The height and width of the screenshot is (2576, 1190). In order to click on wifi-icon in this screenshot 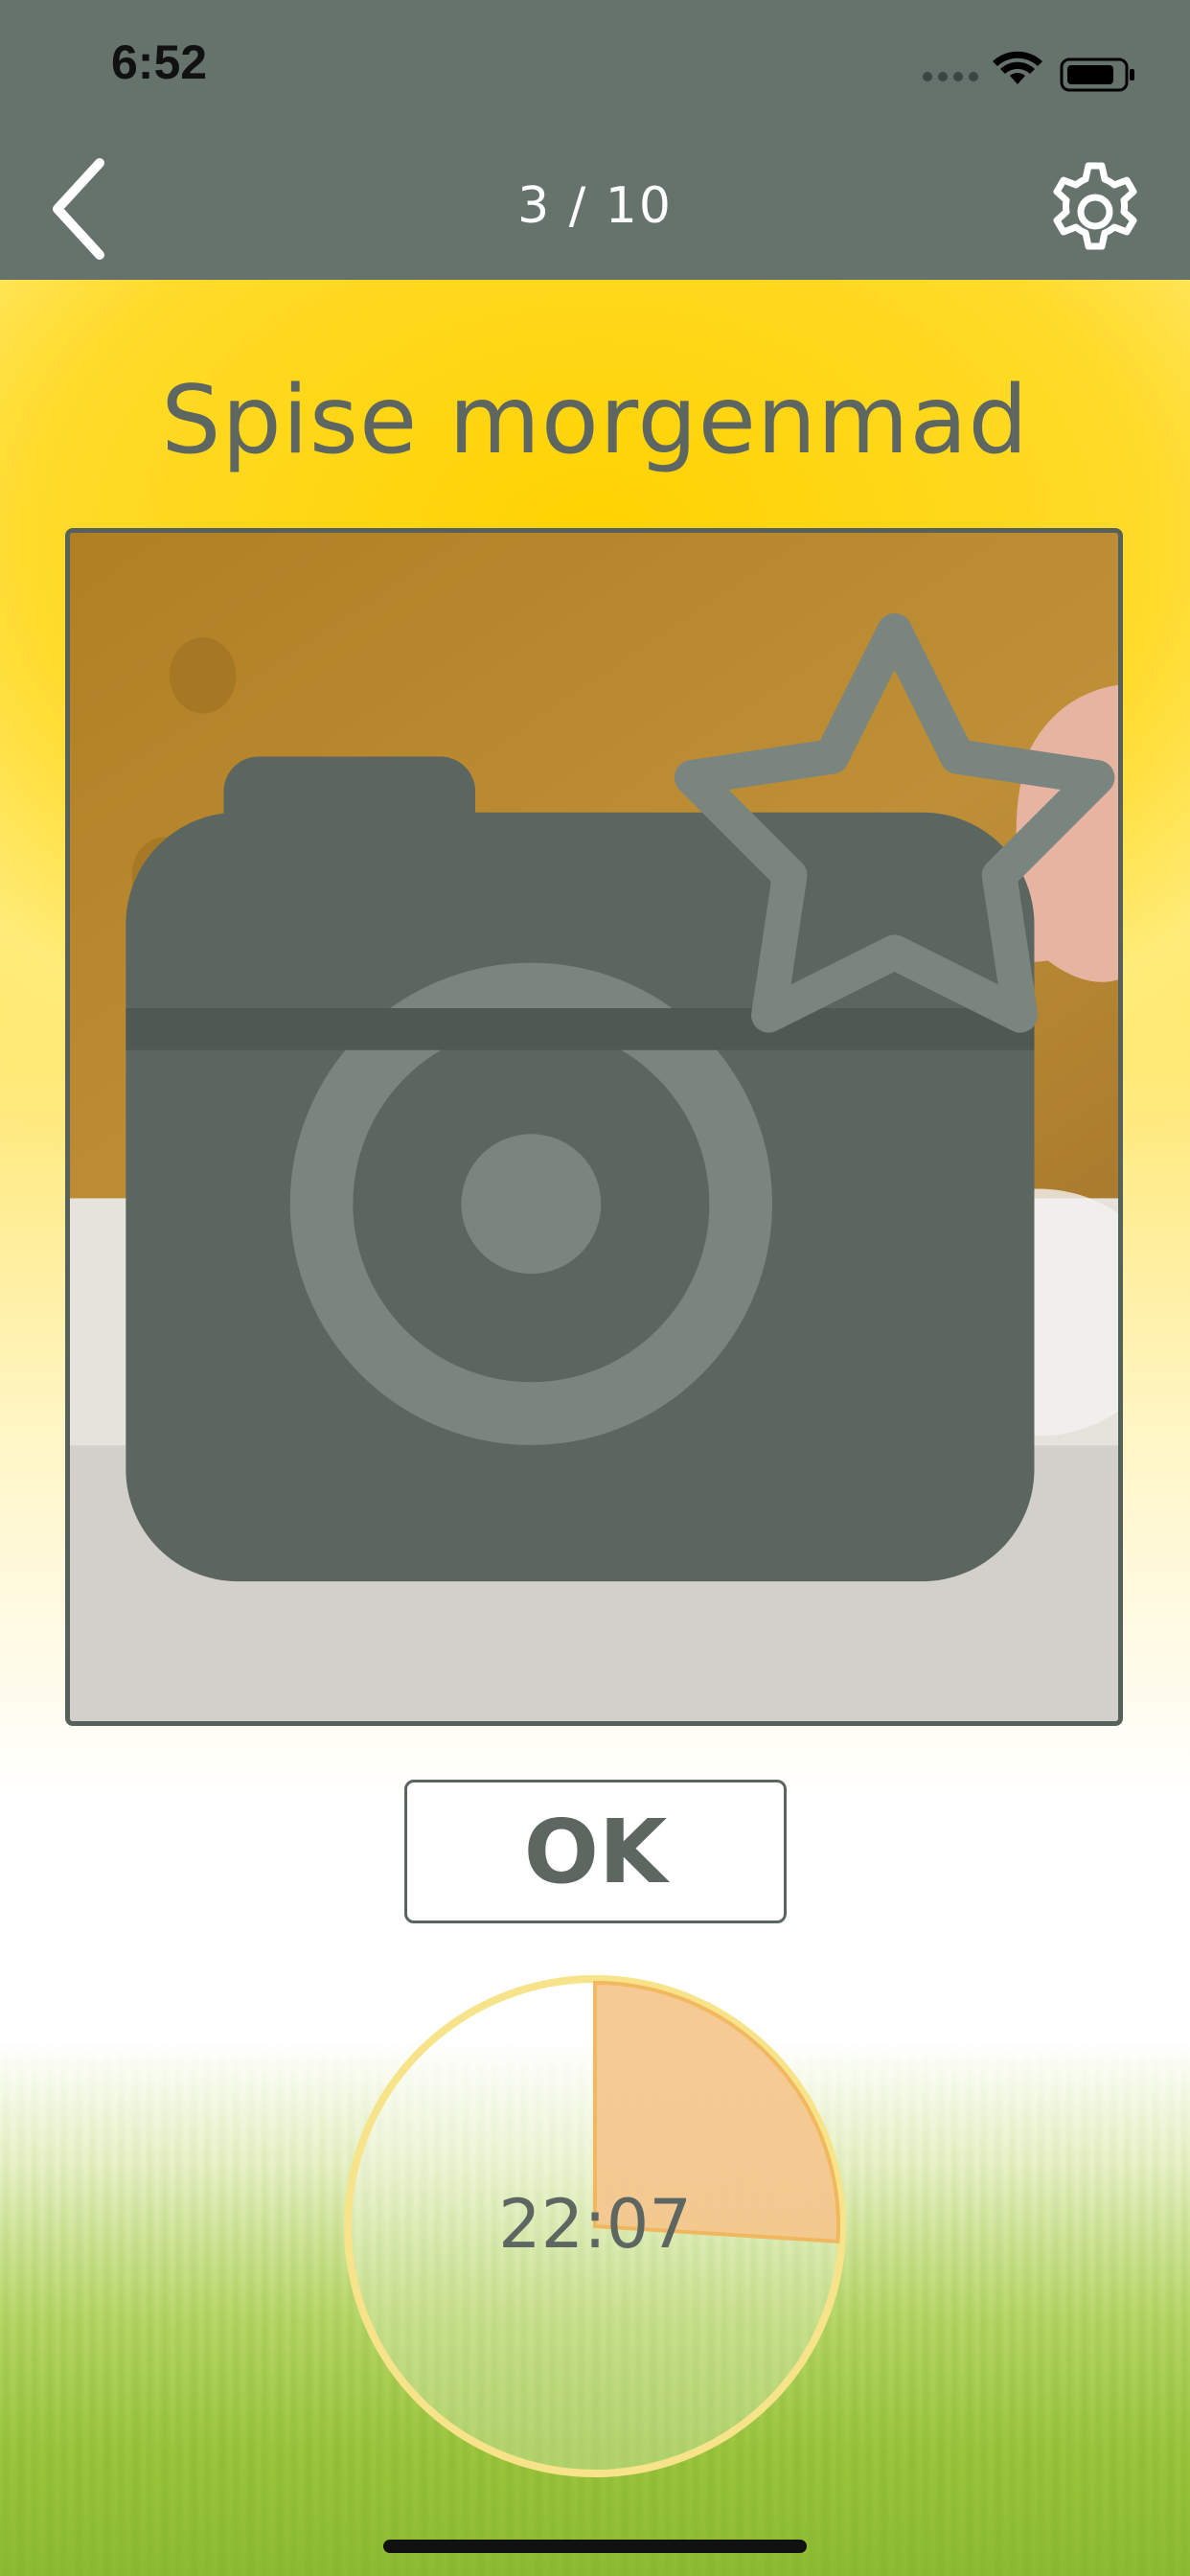, I will do `click(1017, 67)`.